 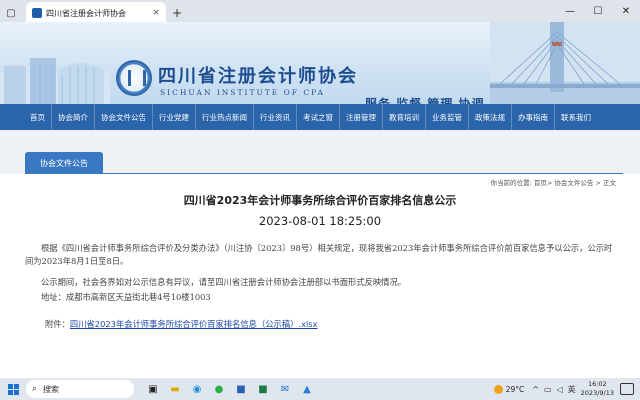 What do you see at coordinates (258, 76) in the screenshot?
I see `org-name-cn: 四川省注册会计师协会` at bounding box center [258, 76].